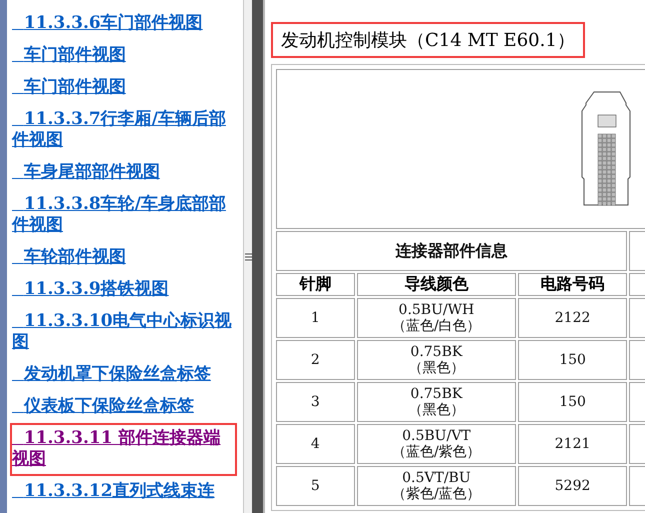 This screenshot has height=513, width=645. Describe the element at coordinates (436, 486) in the screenshot. I see `table-cell: 0.5VT/BU （紫色/蓝色）` at that location.